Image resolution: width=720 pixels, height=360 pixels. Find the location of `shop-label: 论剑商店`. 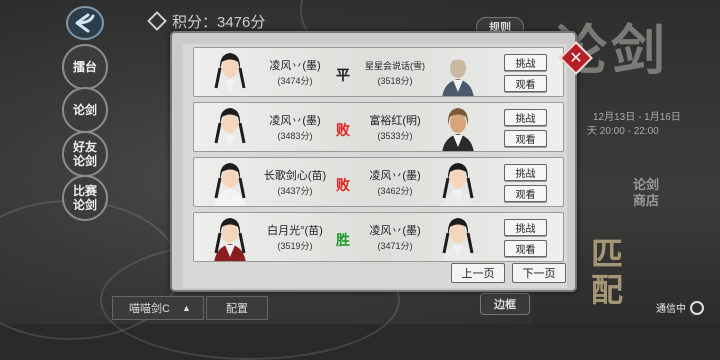

shop-label: 论剑商店 is located at coordinates (646, 194).